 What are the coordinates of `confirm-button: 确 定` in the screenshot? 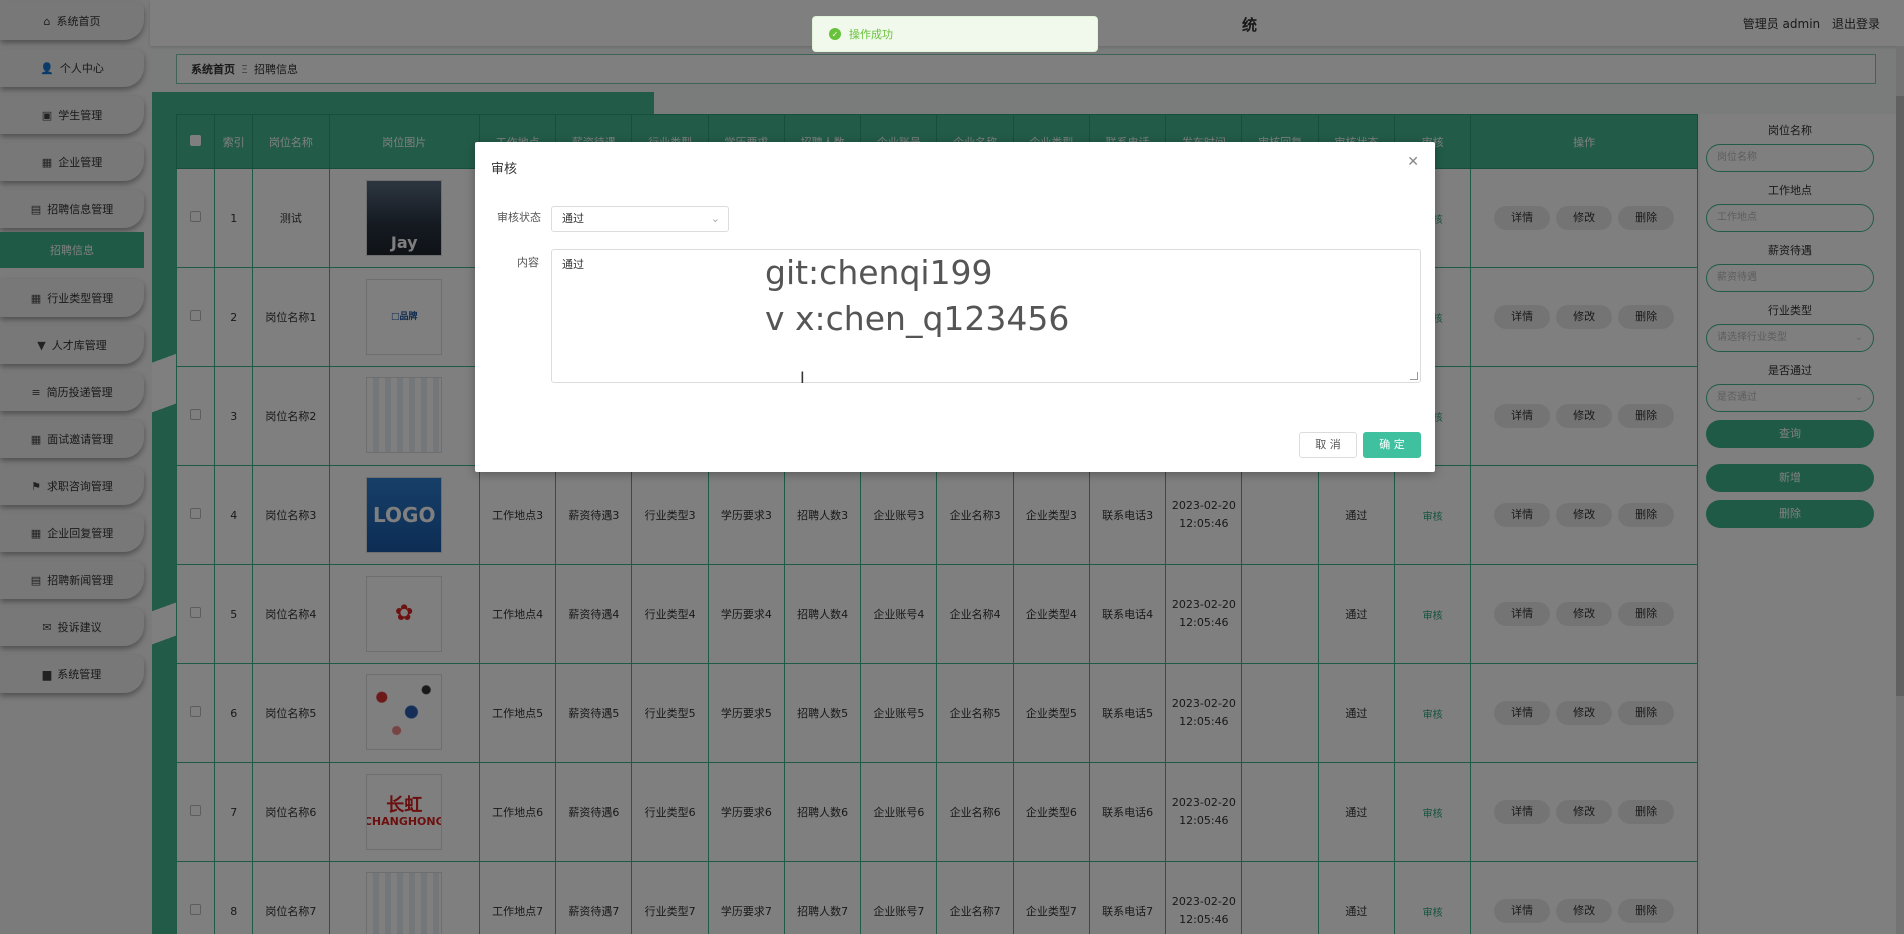 It's located at (1392, 445).